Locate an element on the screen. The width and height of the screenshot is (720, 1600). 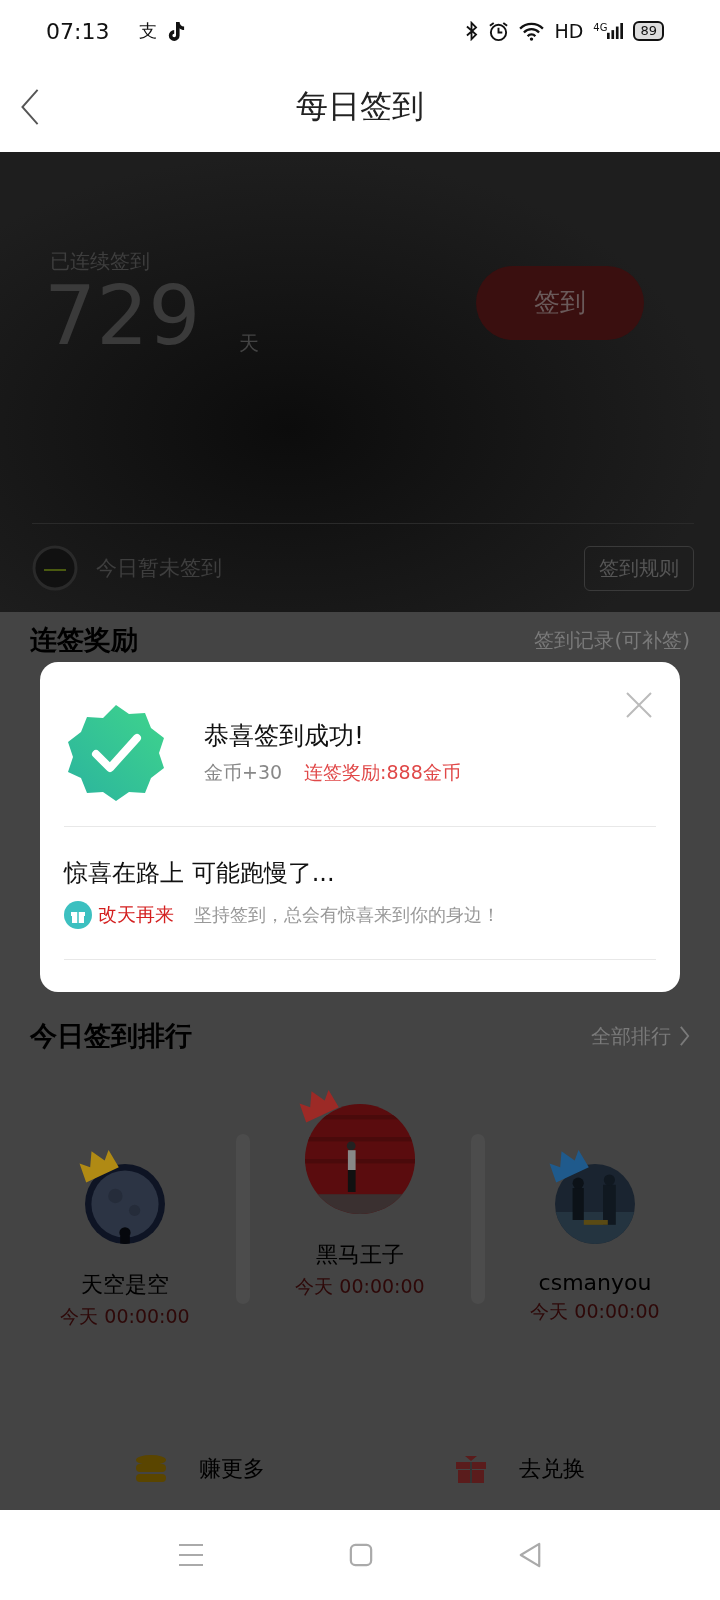
menu-icon is located at coordinates (191, 1555).